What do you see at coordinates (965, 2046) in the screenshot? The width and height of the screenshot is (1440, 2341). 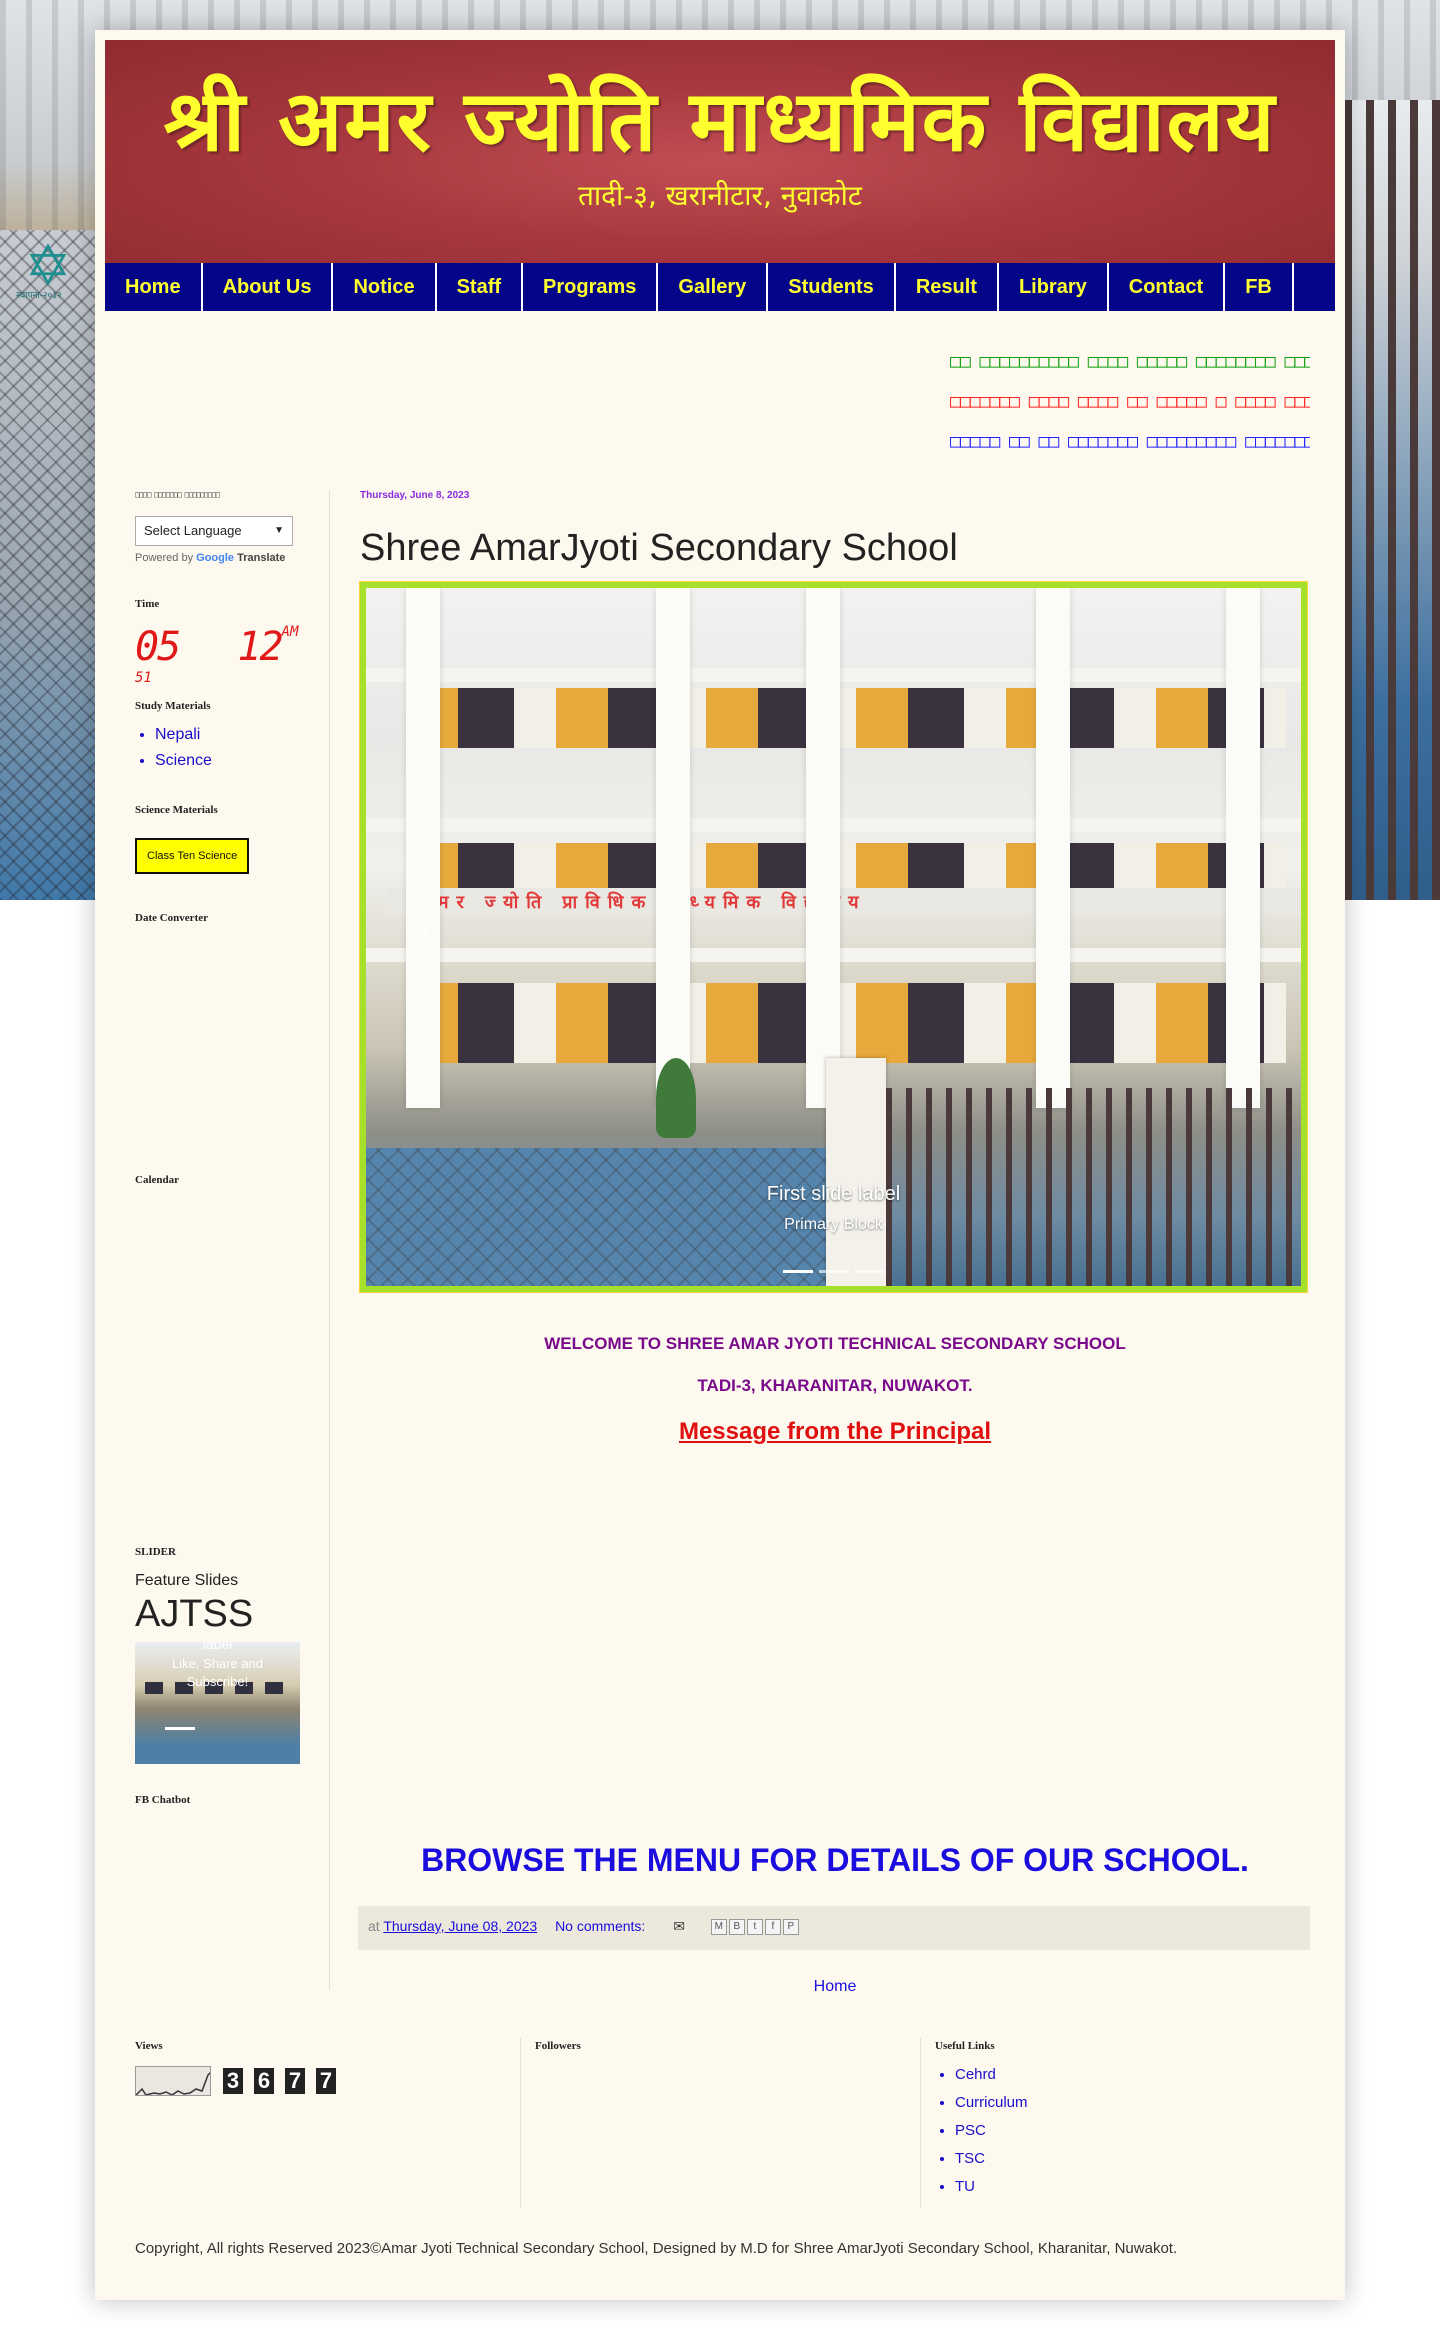 I see `useful-links-title: Useful Links` at bounding box center [965, 2046].